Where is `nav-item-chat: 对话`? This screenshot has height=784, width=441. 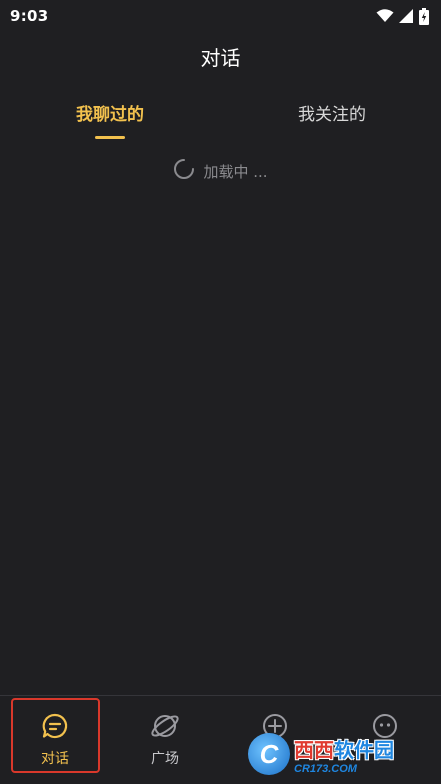
nav-item-chat: 对话 is located at coordinates (55, 738).